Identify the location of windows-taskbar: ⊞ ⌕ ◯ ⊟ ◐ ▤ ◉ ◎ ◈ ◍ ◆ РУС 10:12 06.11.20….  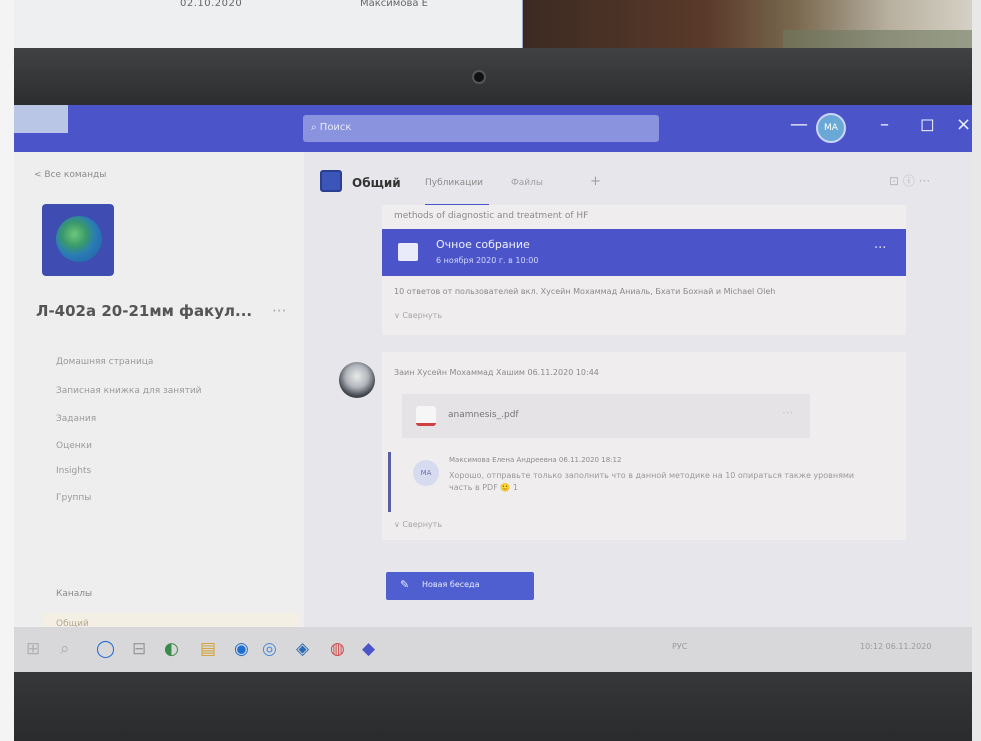
(490, 649).